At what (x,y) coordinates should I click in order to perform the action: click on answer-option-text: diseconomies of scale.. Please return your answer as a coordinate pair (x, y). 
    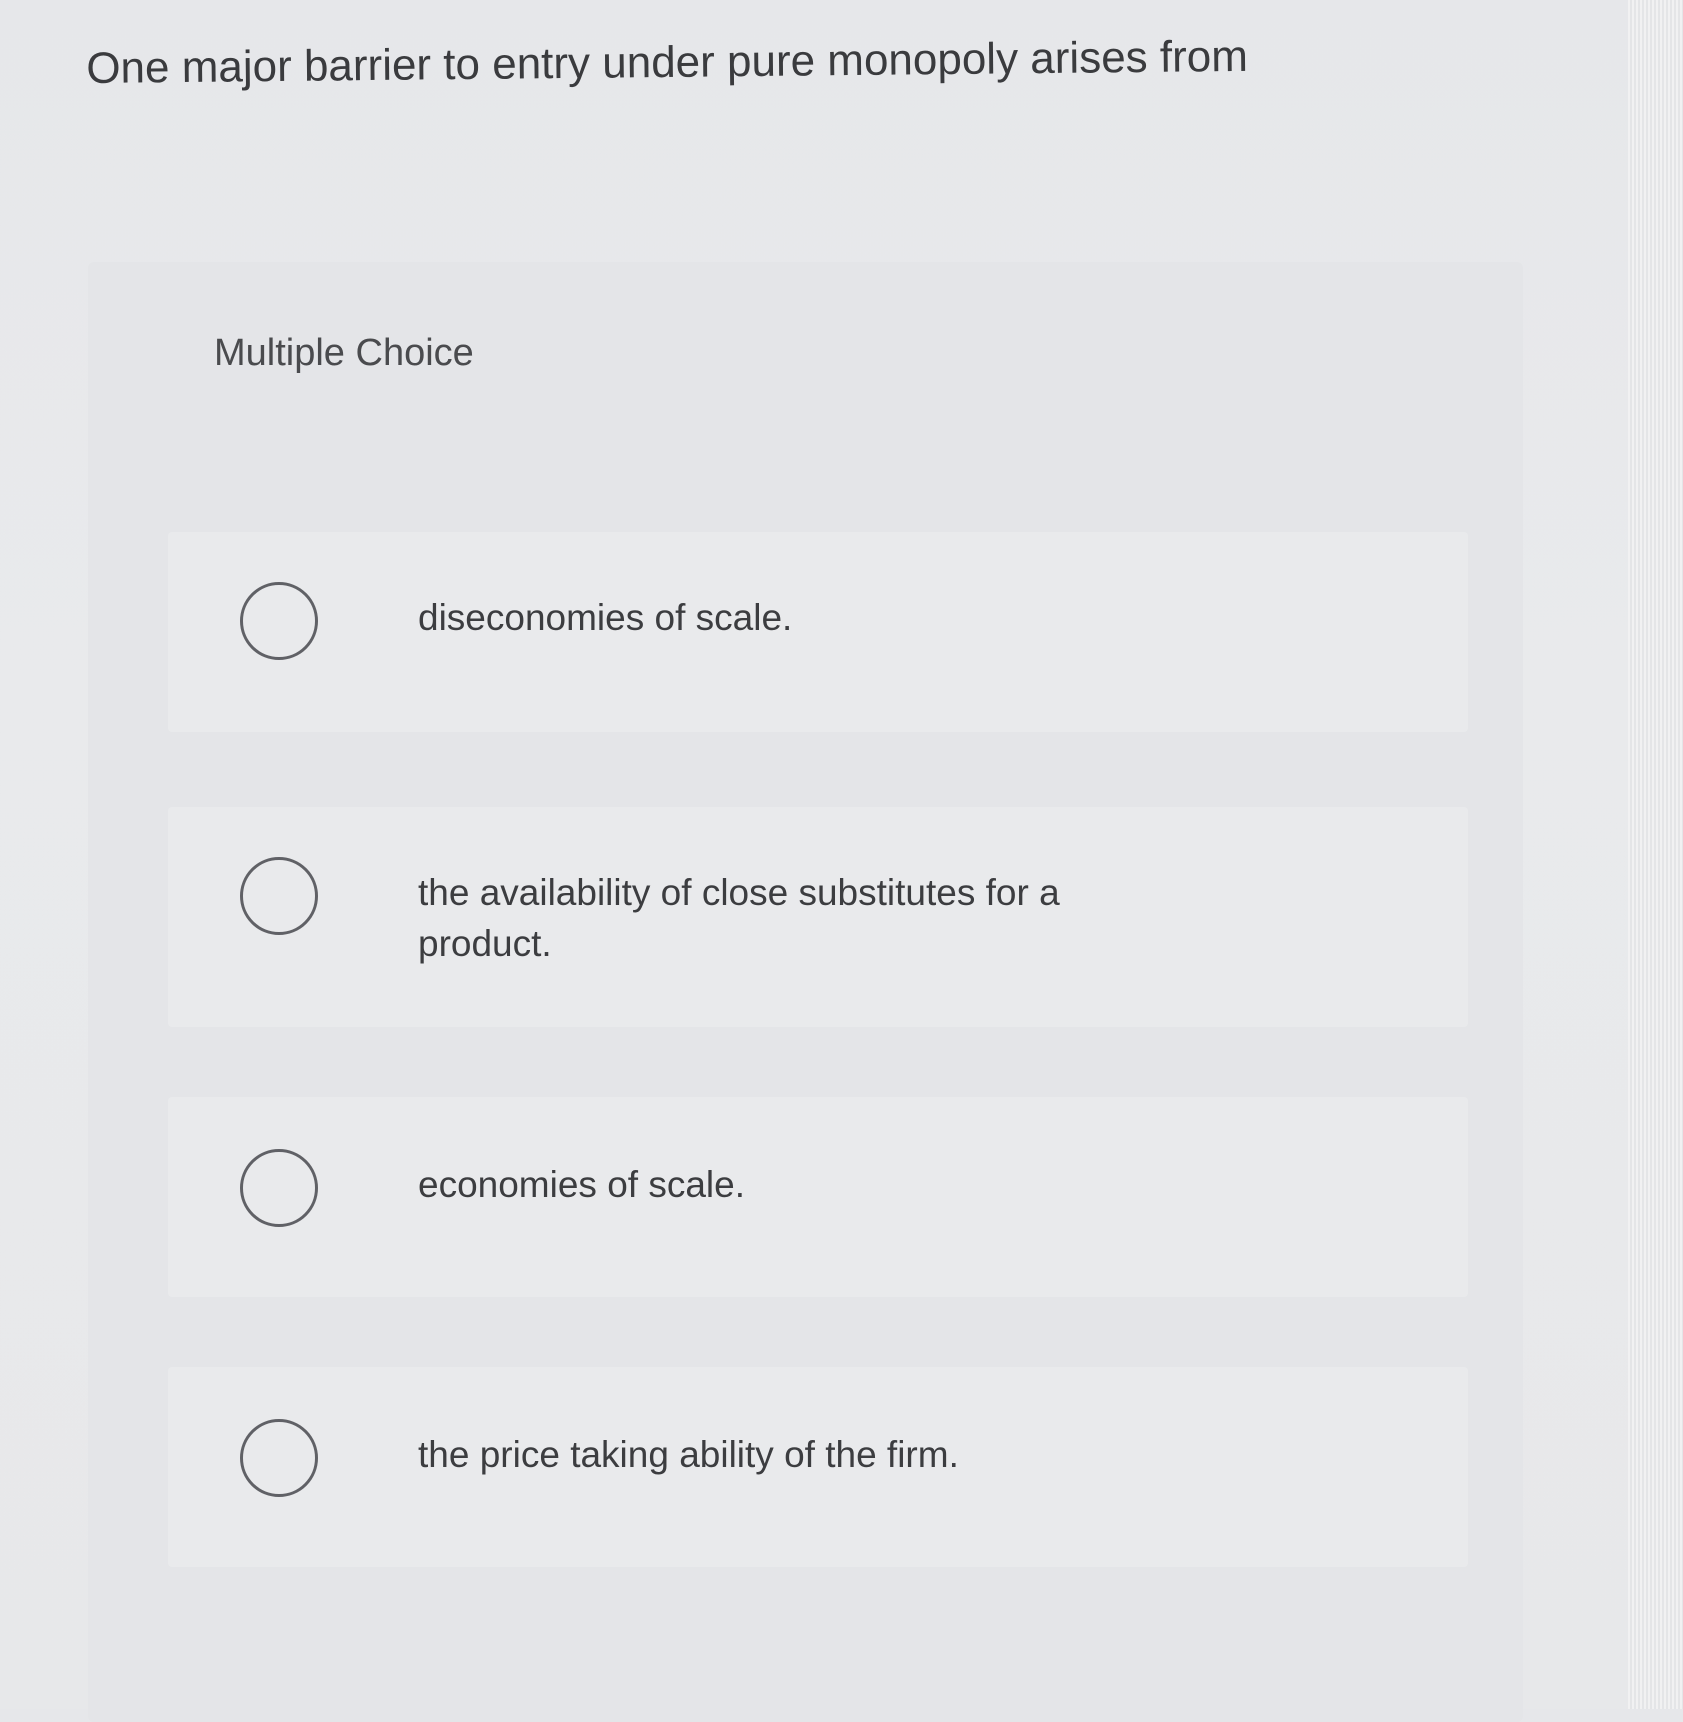
    Looking at the image, I should click on (605, 617).